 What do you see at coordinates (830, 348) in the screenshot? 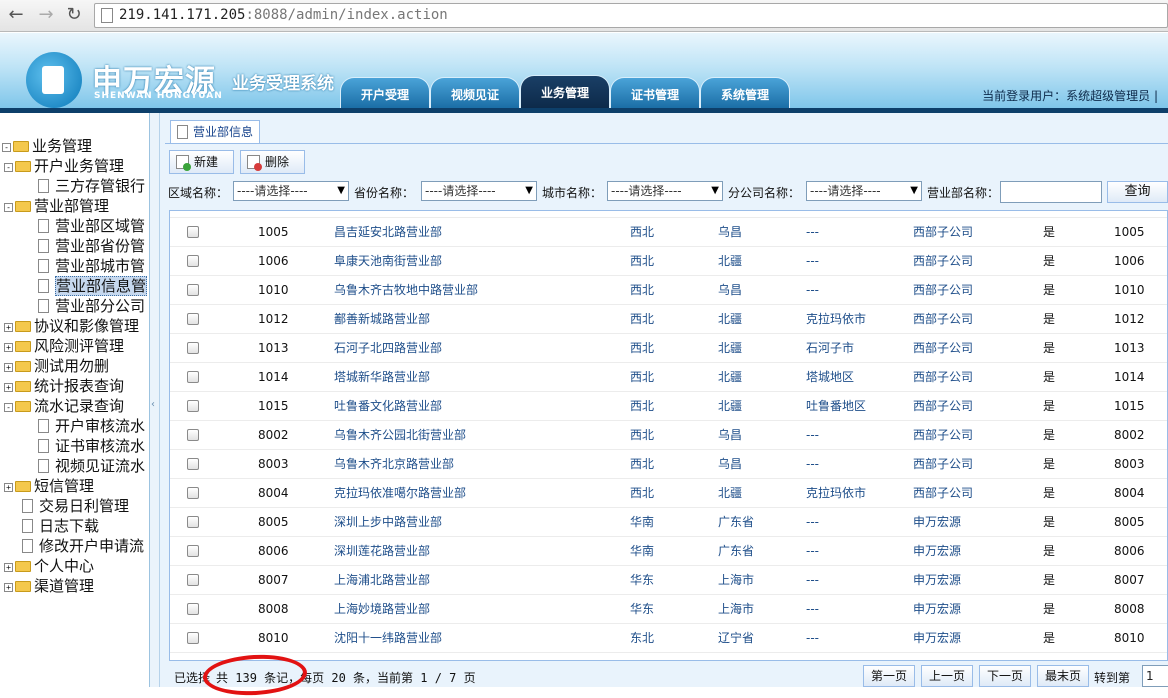
I see `table-cell: 石河子市` at bounding box center [830, 348].